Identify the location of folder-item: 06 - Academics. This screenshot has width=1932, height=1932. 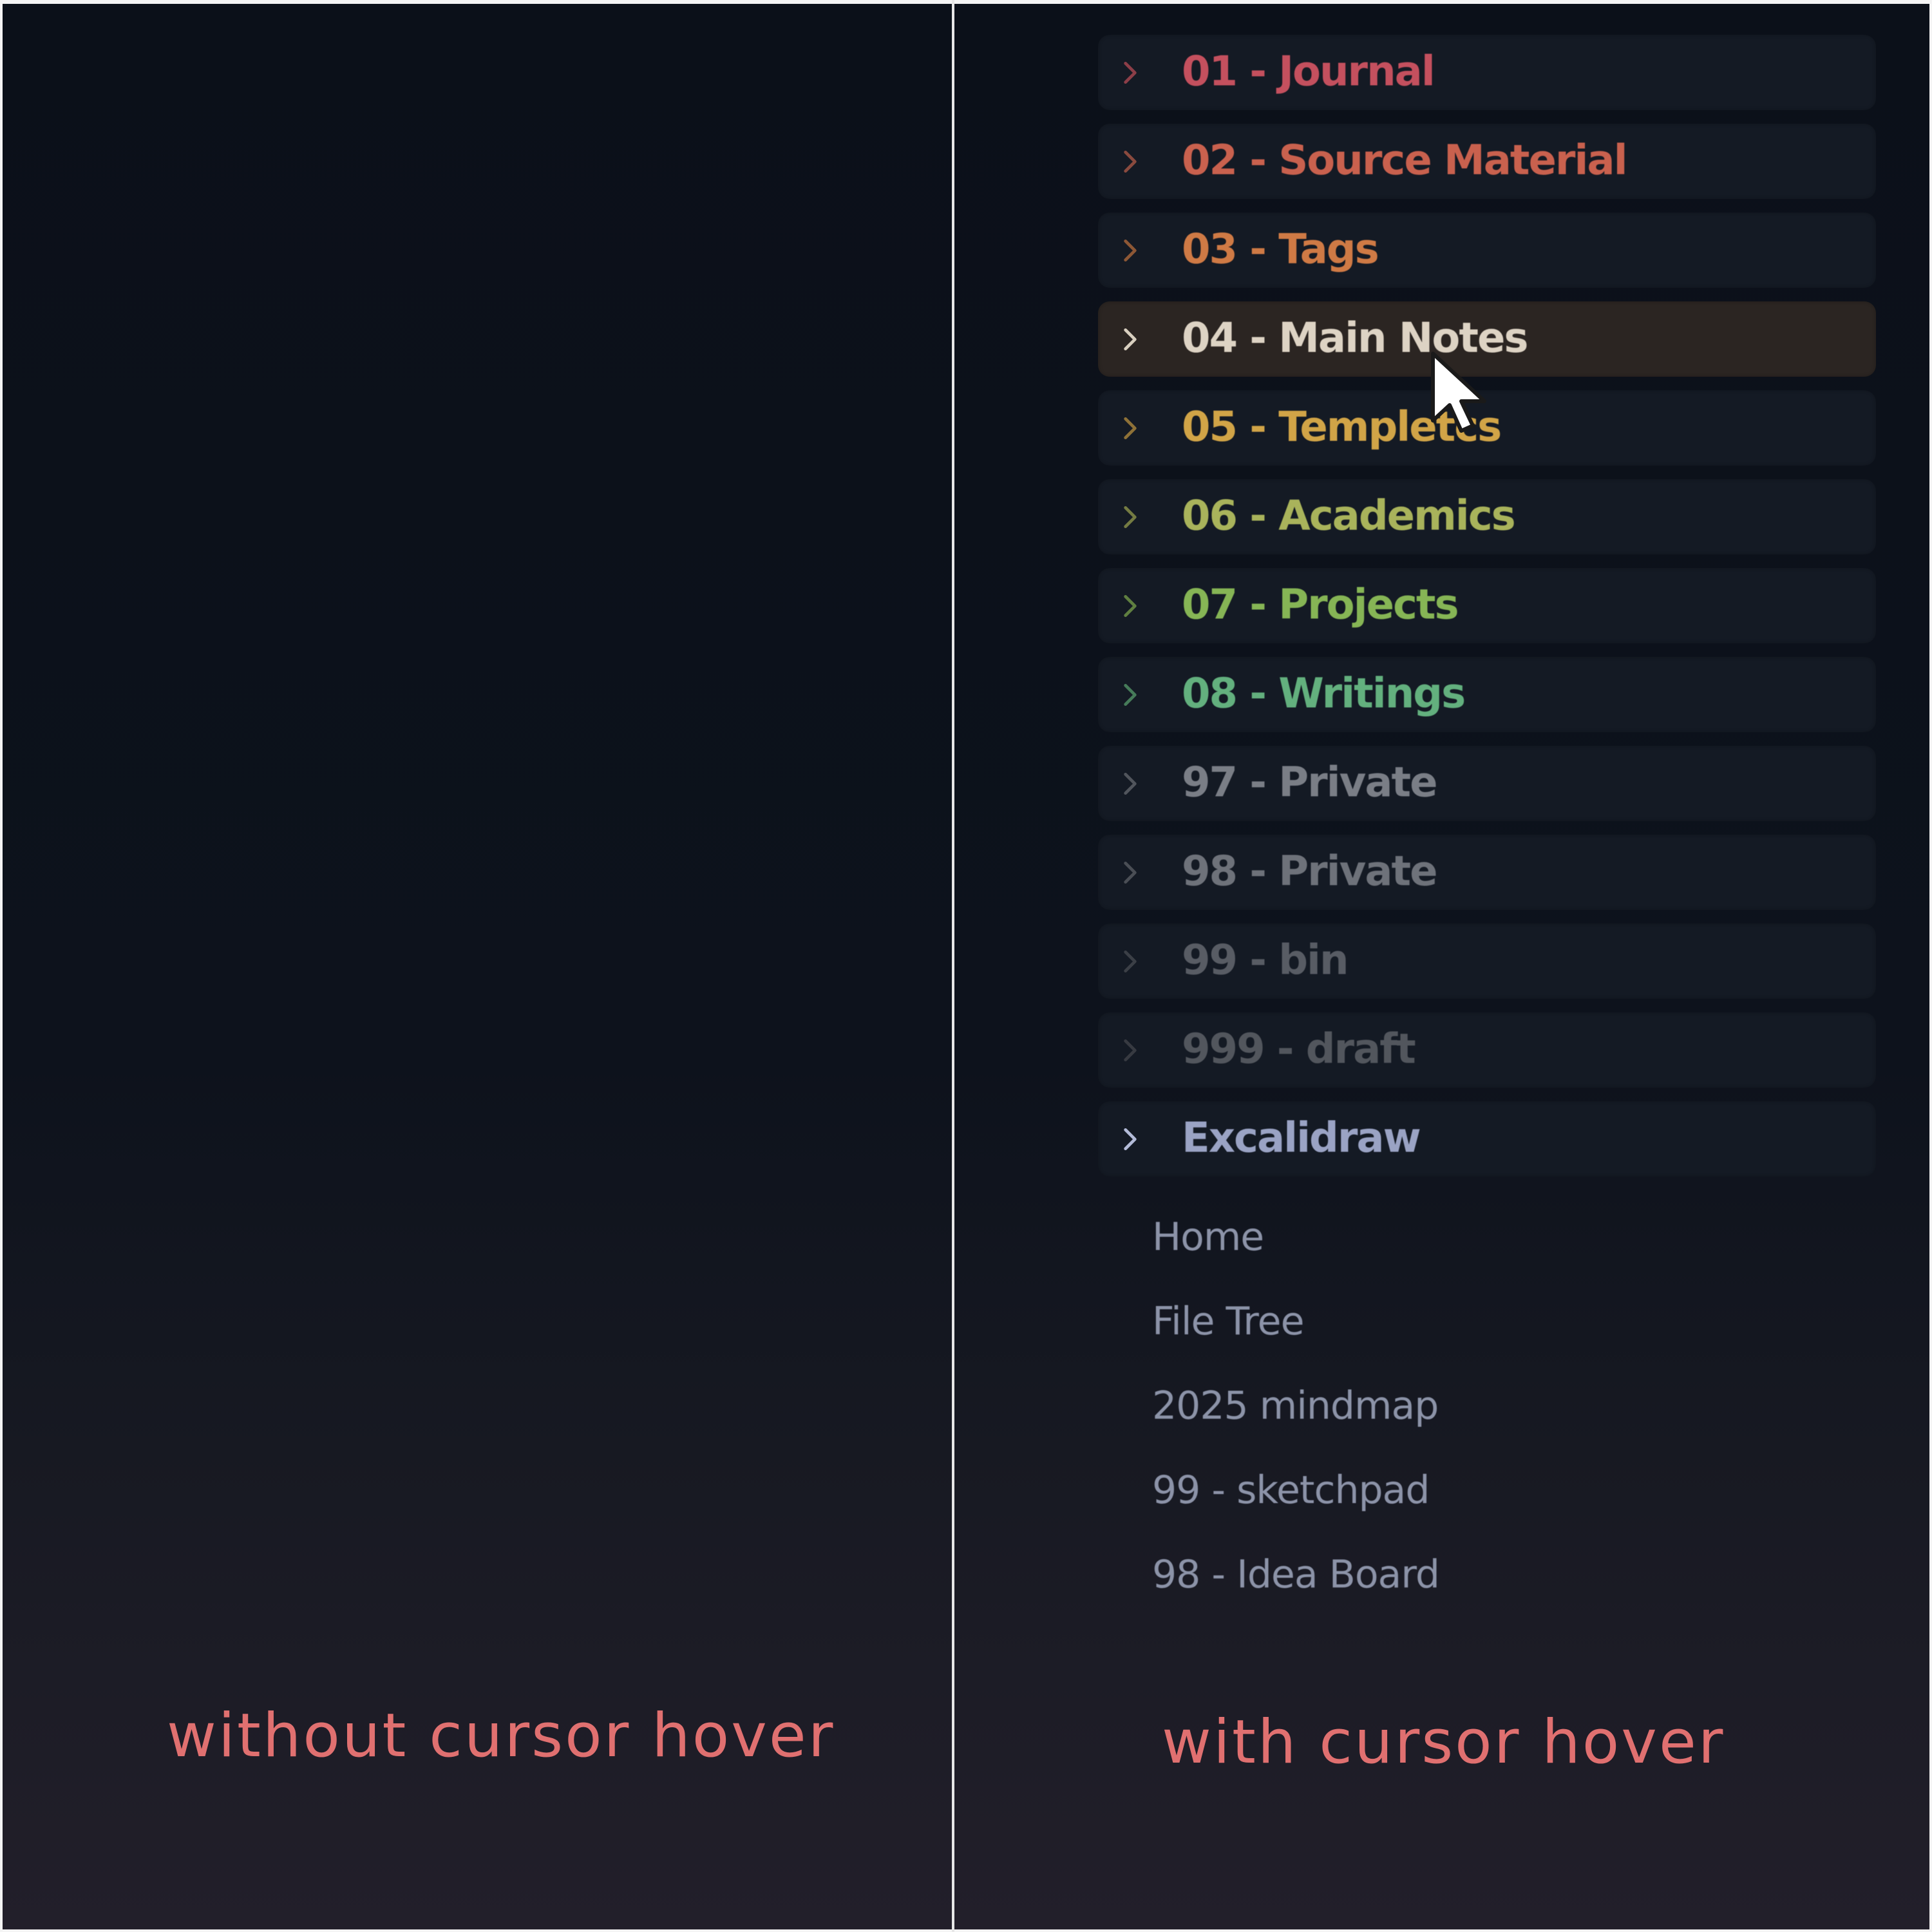
(1487, 516).